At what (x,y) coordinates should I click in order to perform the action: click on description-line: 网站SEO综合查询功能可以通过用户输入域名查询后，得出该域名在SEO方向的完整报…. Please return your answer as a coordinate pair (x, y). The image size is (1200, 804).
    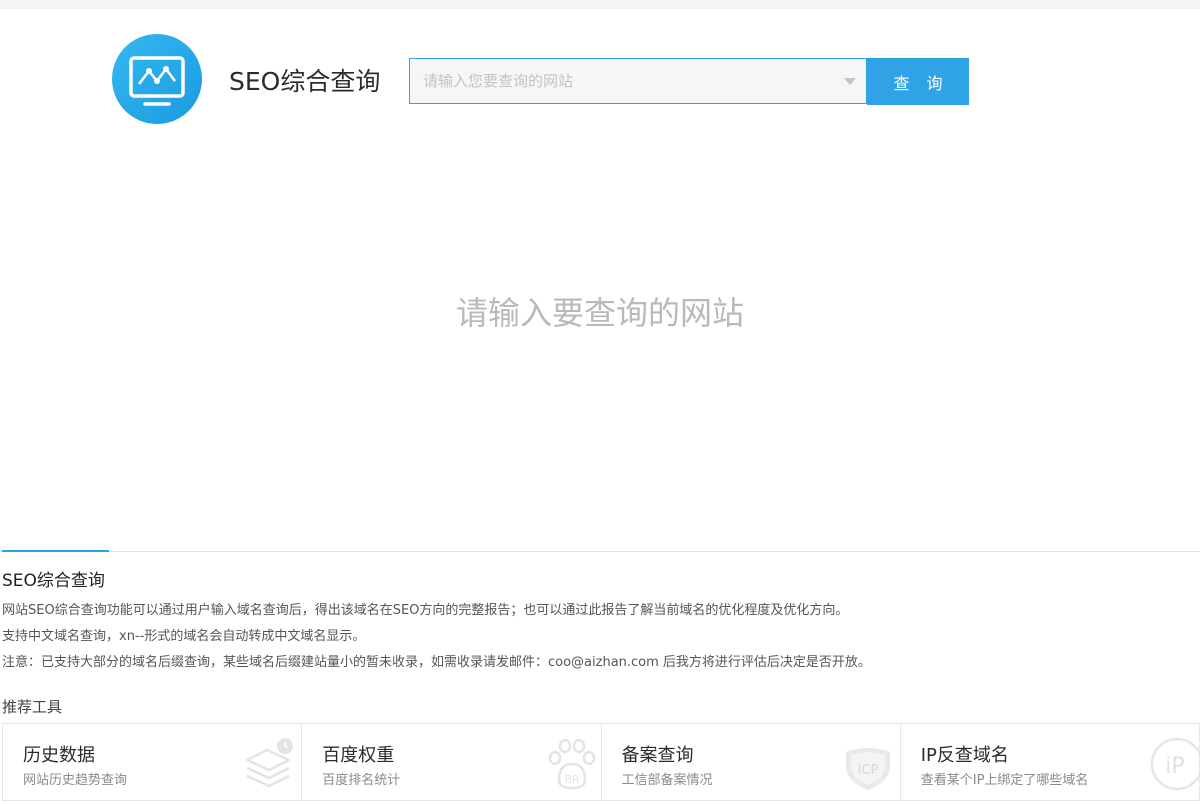
    Looking at the image, I should click on (425, 610).